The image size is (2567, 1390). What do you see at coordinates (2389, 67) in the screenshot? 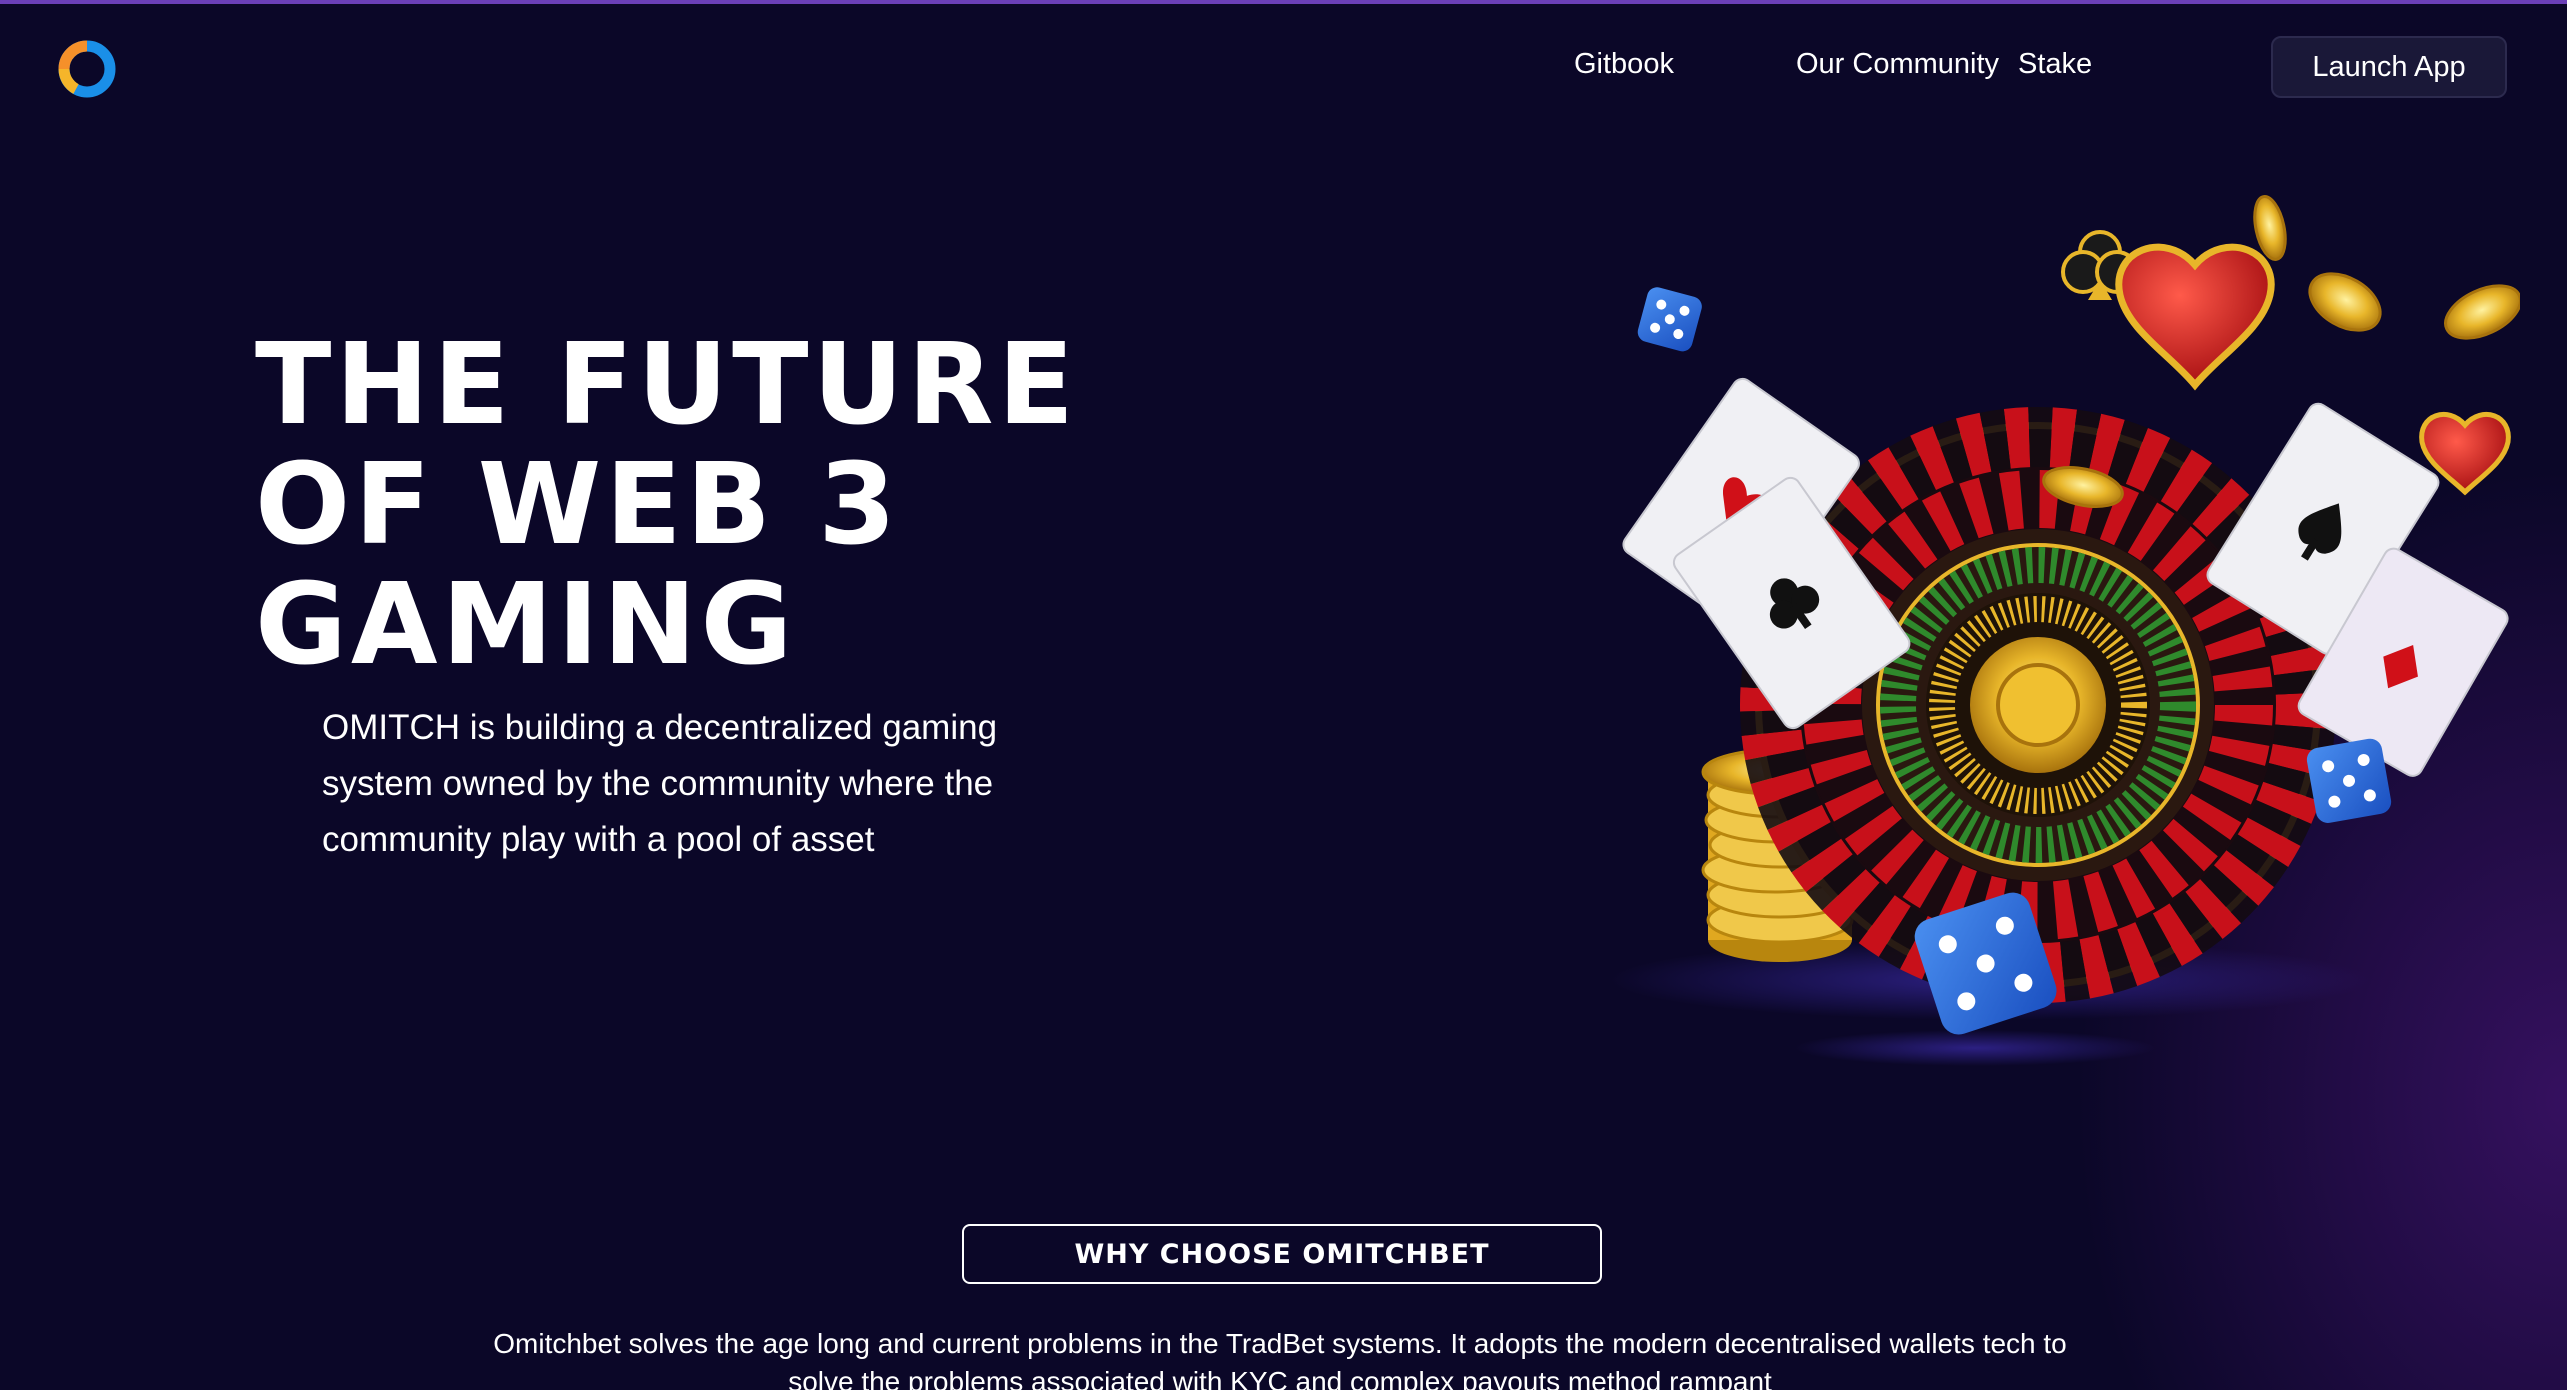
I see `launch-app-button: Launch App` at bounding box center [2389, 67].